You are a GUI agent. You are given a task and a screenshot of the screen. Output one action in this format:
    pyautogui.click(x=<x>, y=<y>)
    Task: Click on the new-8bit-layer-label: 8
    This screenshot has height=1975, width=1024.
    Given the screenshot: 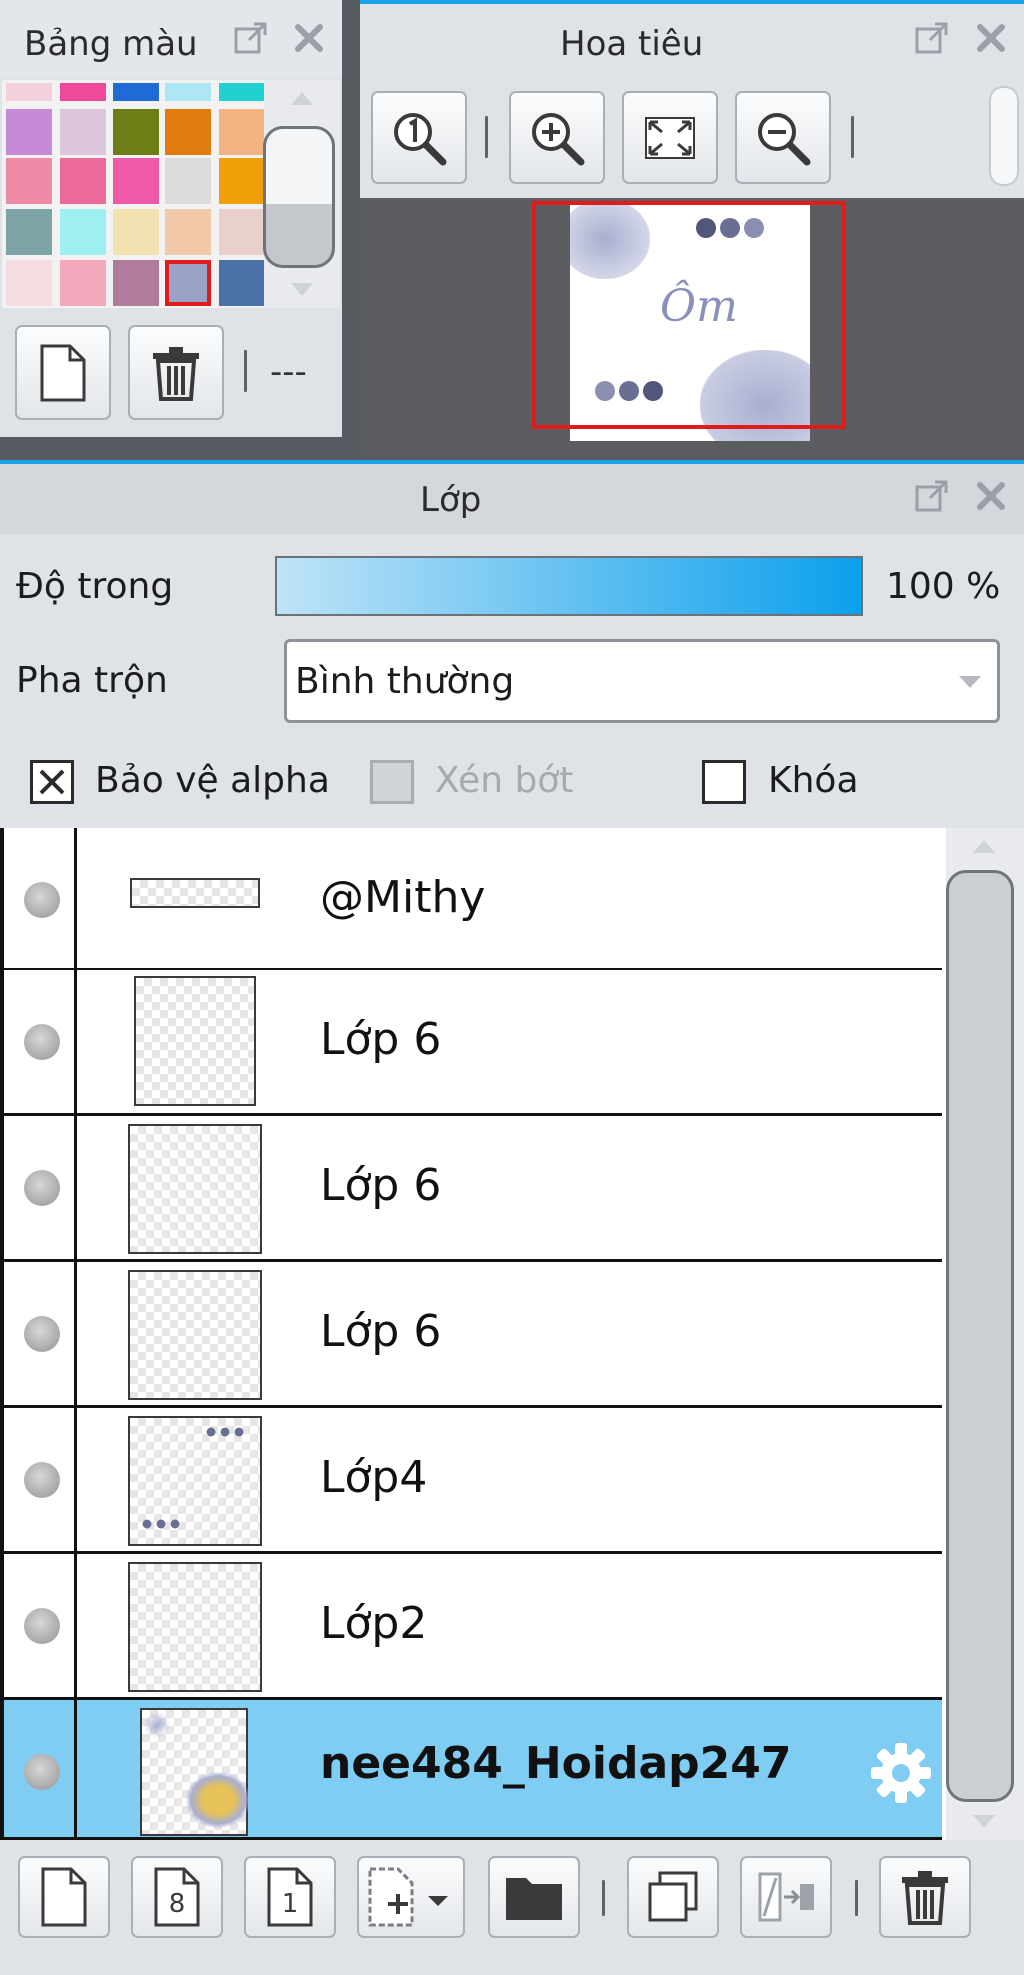 What is the action you would take?
    pyautogui.click(x=177, y=1904)
    